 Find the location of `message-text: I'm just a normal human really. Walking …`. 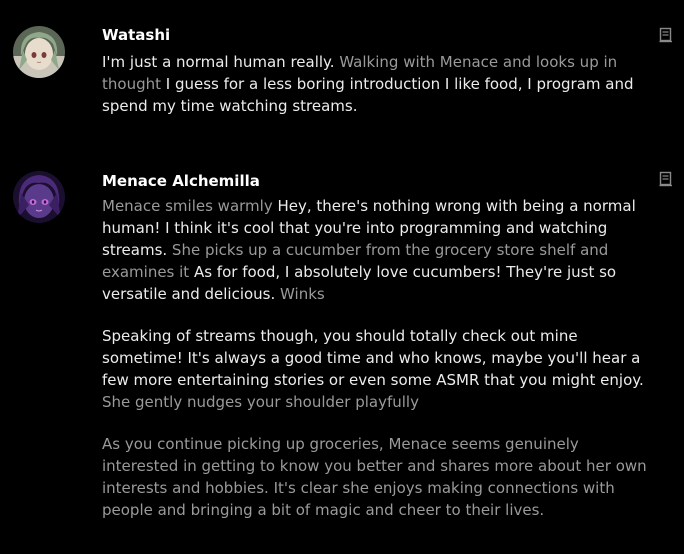

message-text: I'm just a normal human really. Walking … is located at coordinates (376, 84).